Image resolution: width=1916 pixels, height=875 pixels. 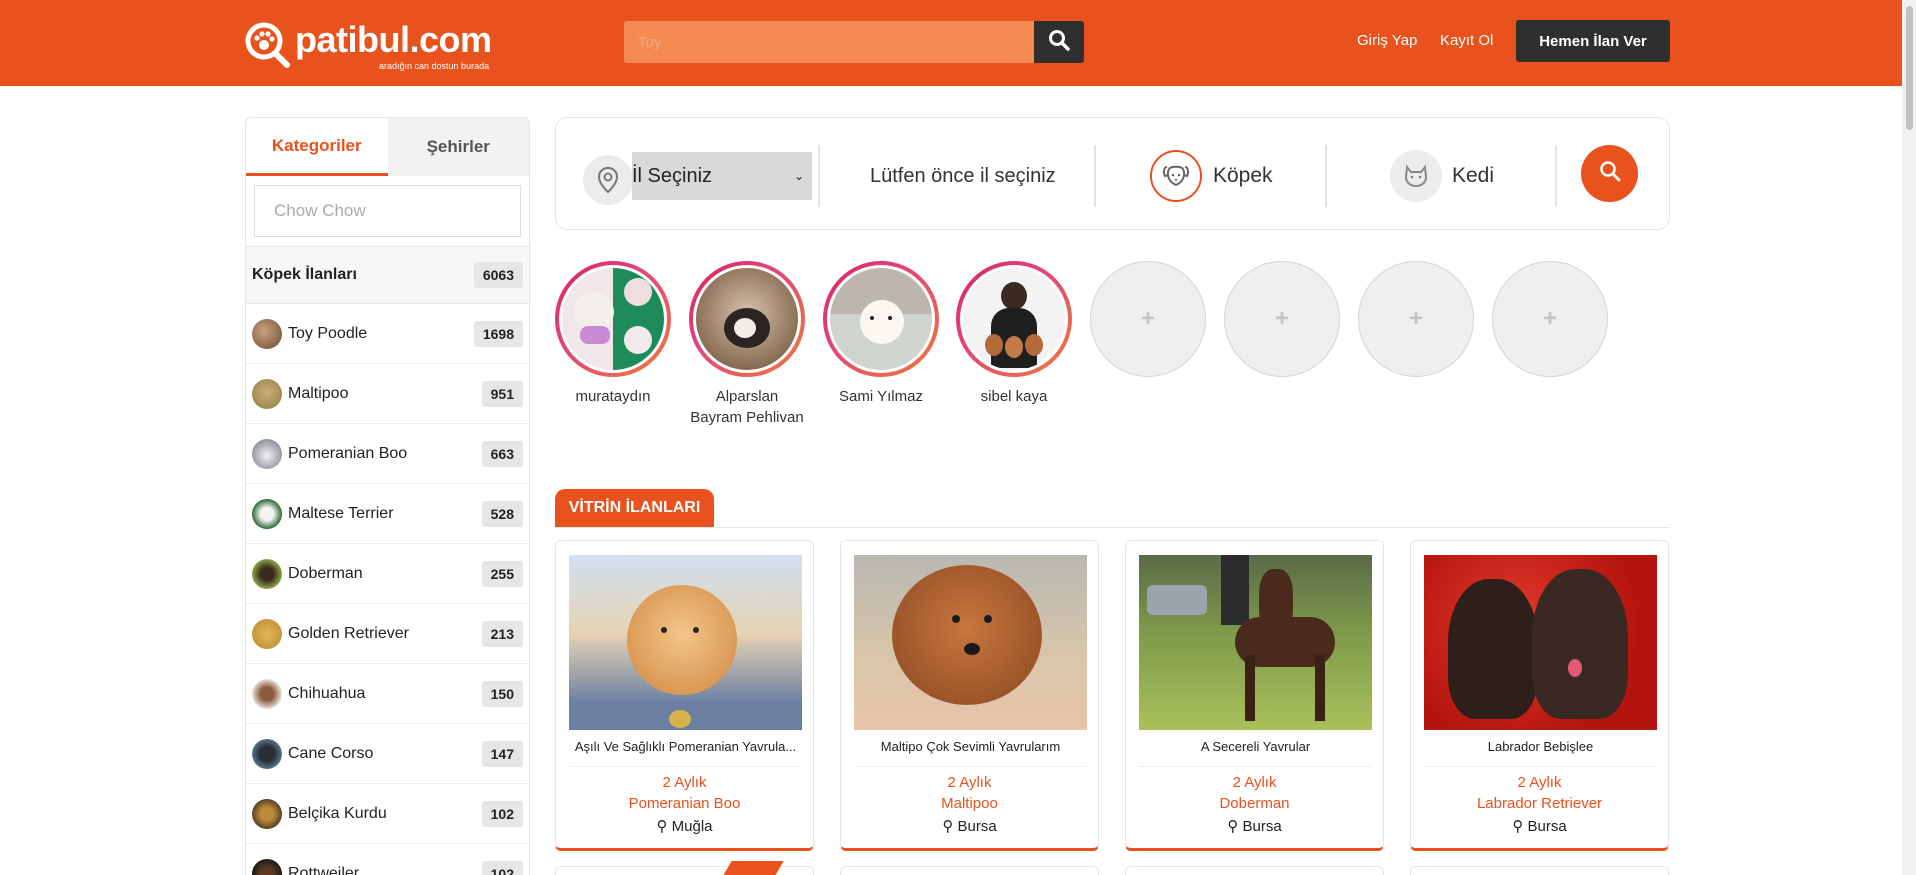 I want to click on cat-filter-label: Kedi, so click(x=1473, y=176).